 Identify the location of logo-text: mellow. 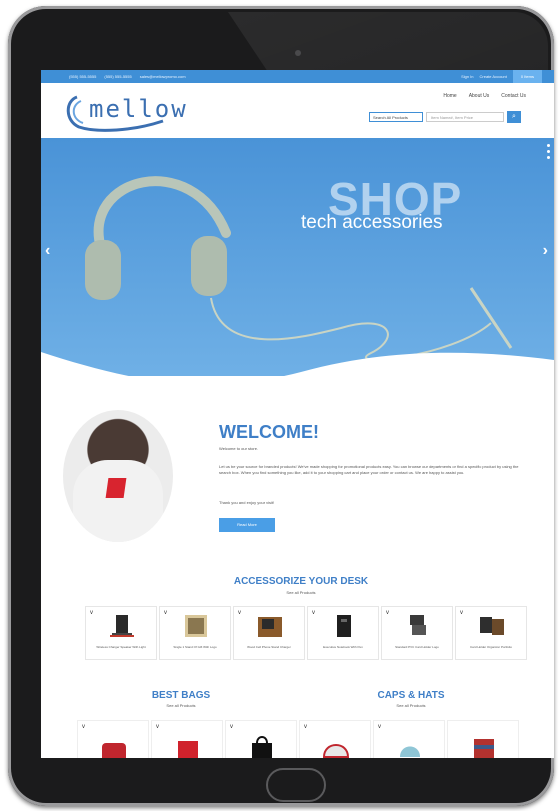
(138, 109).